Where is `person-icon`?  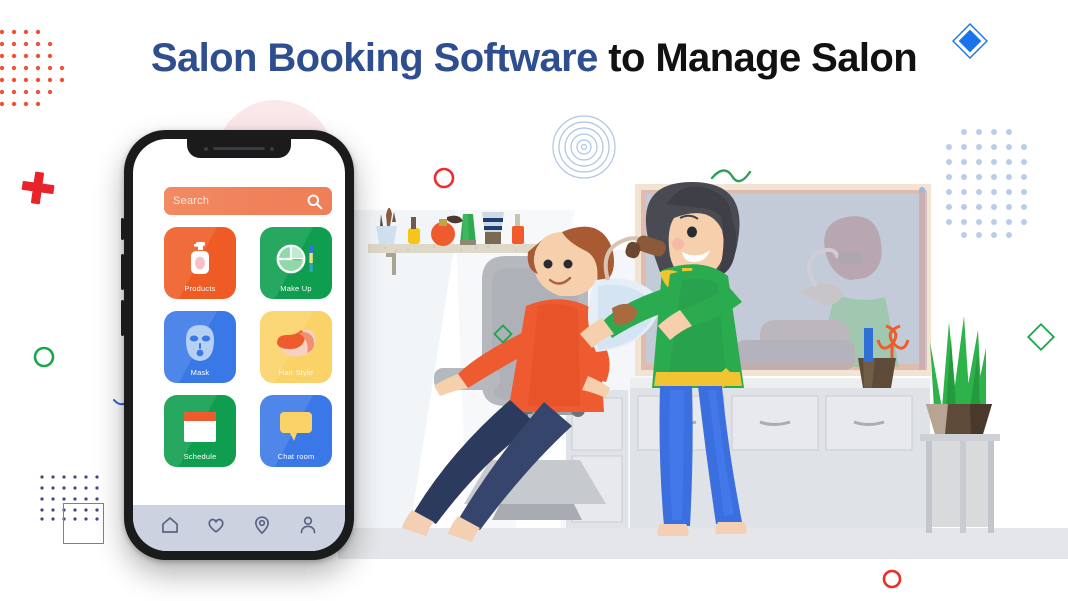
person-icon is located at coordinates (308, 525).